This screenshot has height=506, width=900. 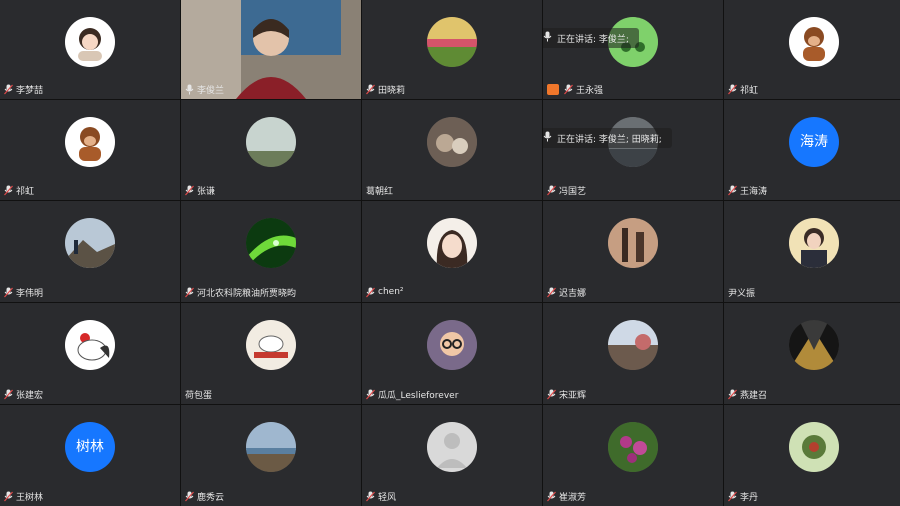 What do you see at coordinates (812, 353) in the screenshot?
I see `participant-tile: 燕建召` at bounding box center [812, 353].